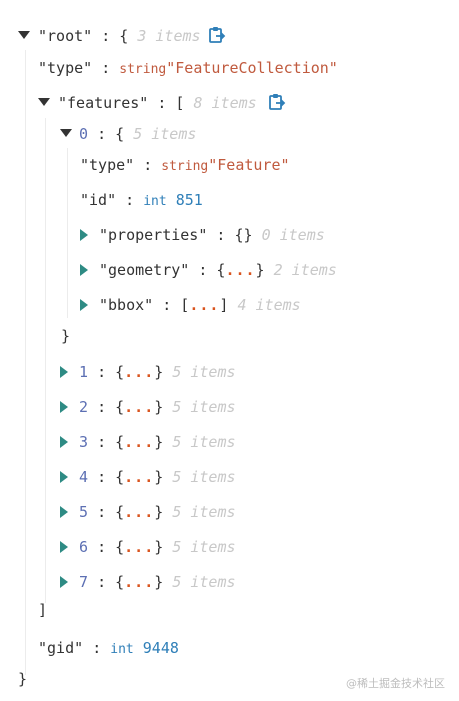 The height and width of the screenshot is (701, 459). I want to click on collapsed-feature-index: 3, so click(84, 442).